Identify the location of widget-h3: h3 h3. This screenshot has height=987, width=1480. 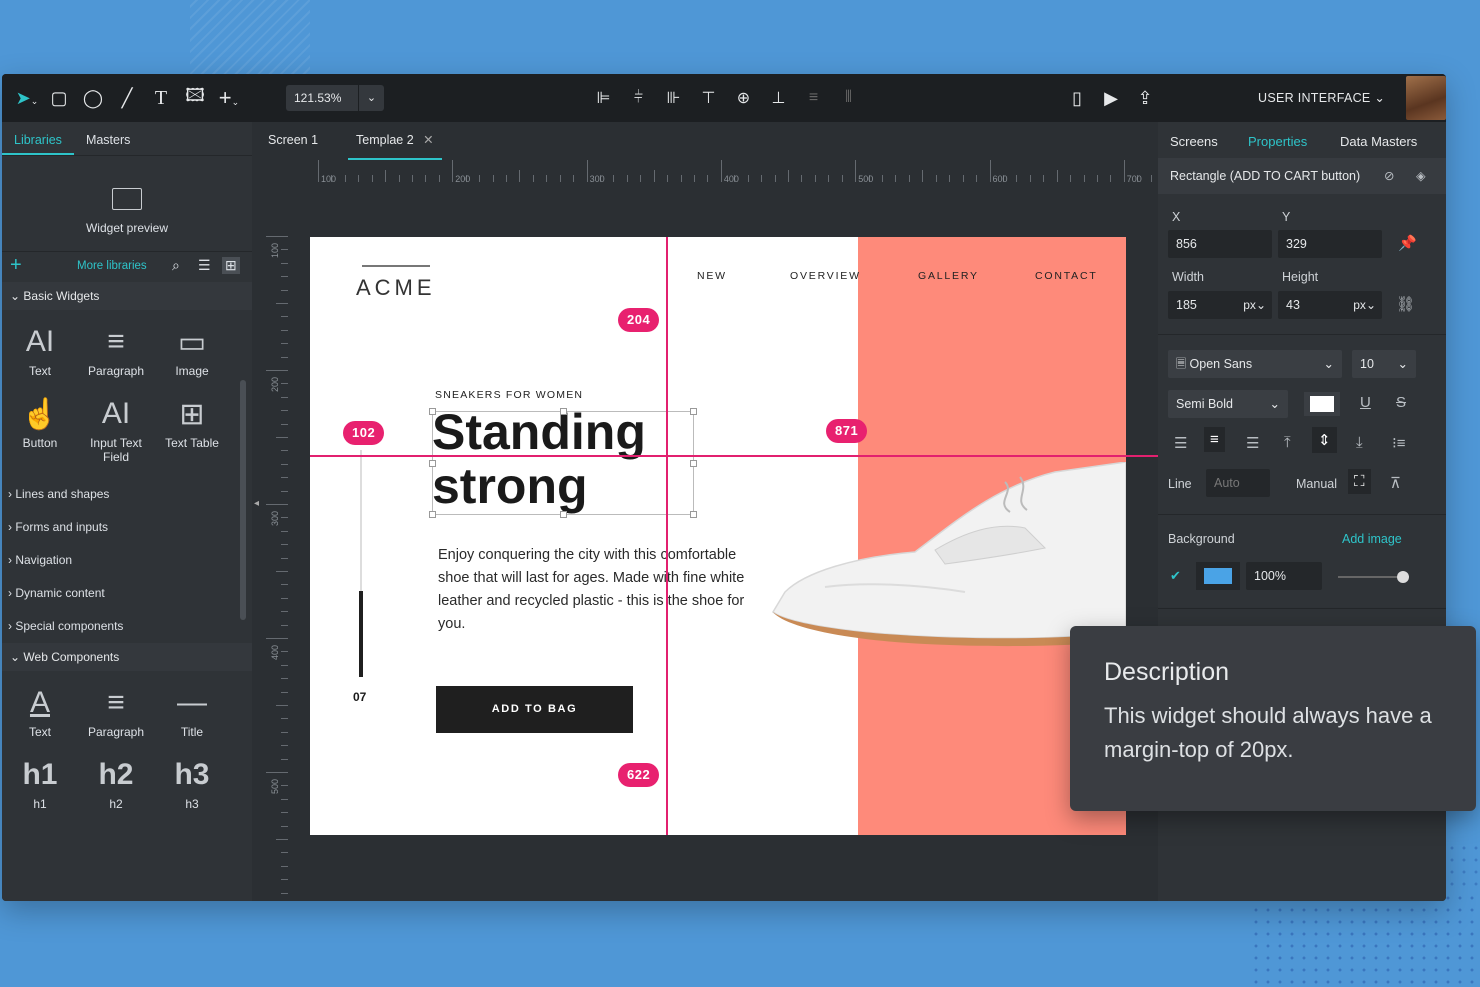
(192, 782).